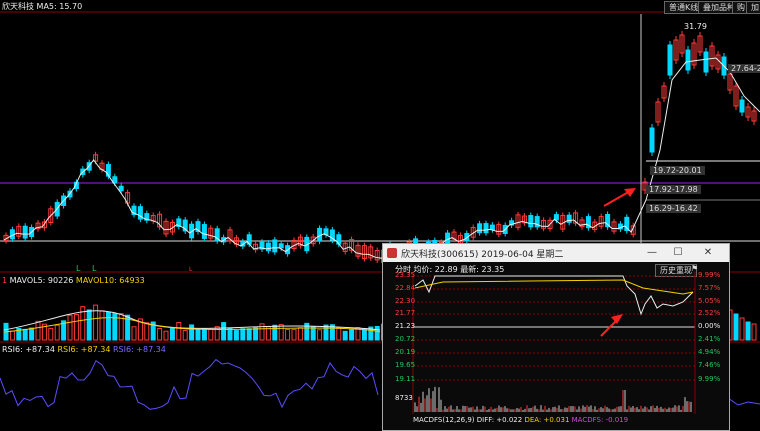 The width and height of the screenshot is (760, 431). Describe the element at coordinates (405, 313) in the screenshot. I see `price-axis-label: 21.77` at that location.